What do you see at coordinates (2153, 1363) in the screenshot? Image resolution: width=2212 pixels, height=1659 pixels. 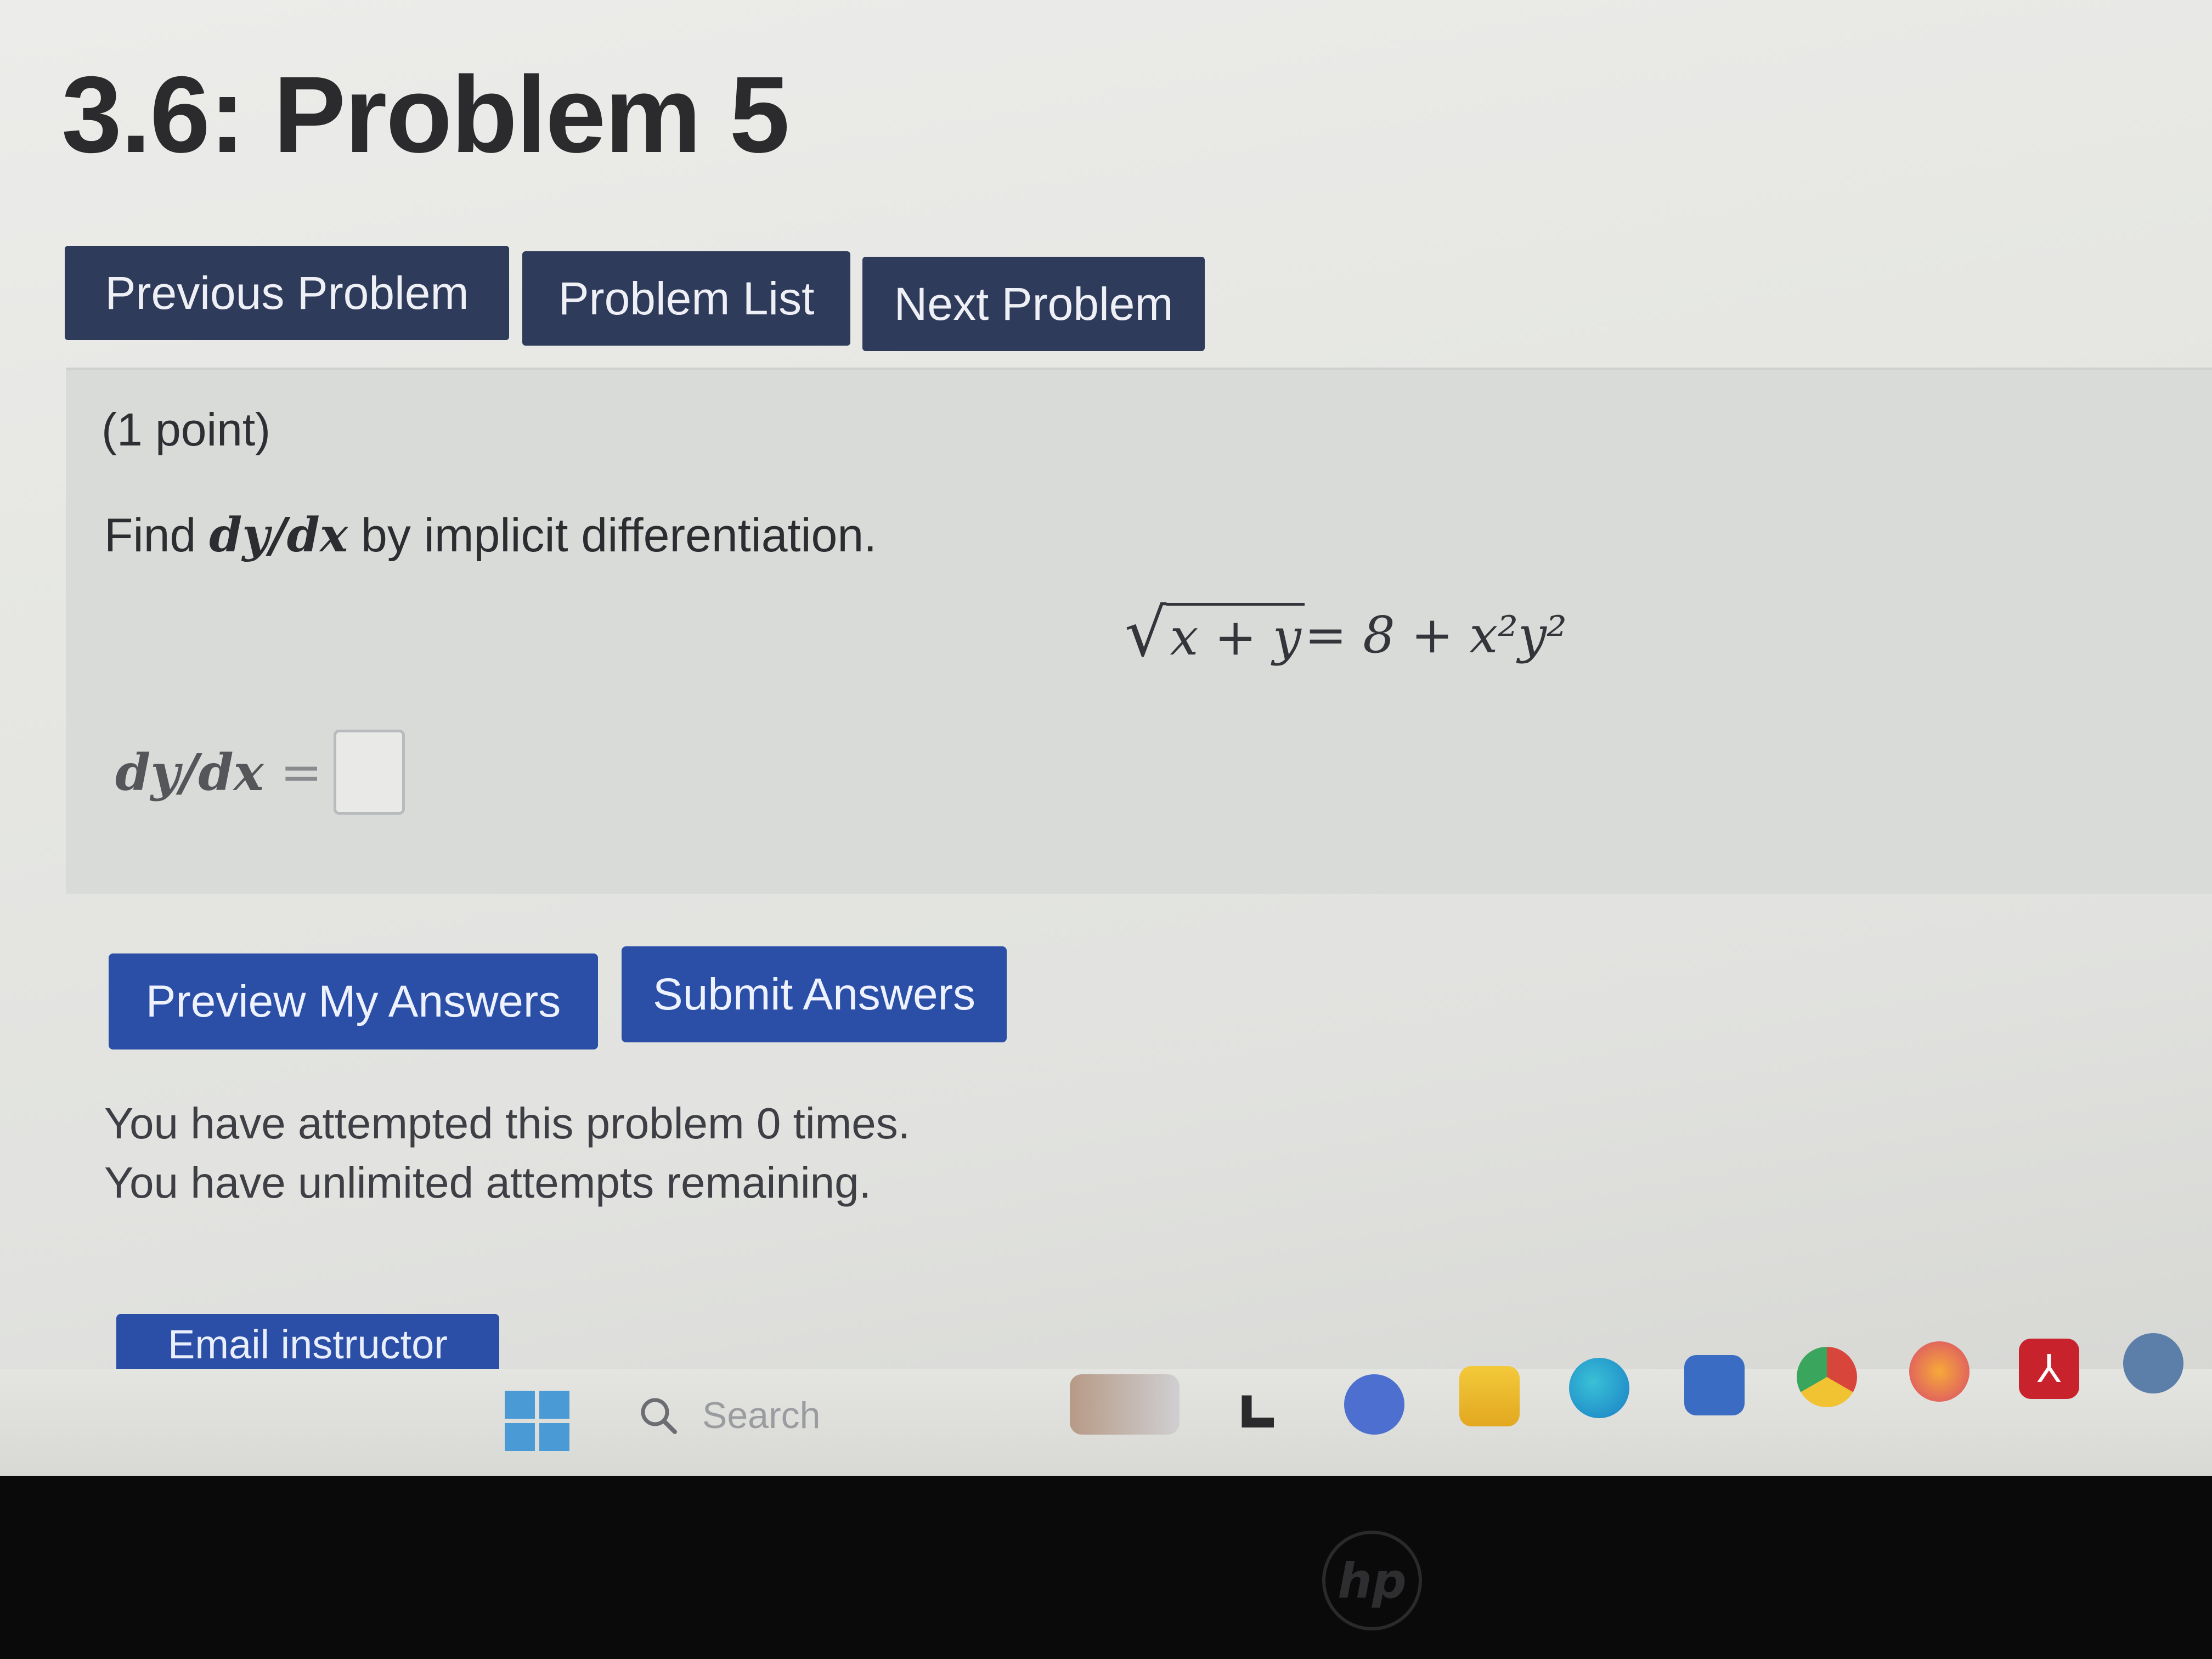 I see `settings-icon` at bounding box center [2153, 1363].